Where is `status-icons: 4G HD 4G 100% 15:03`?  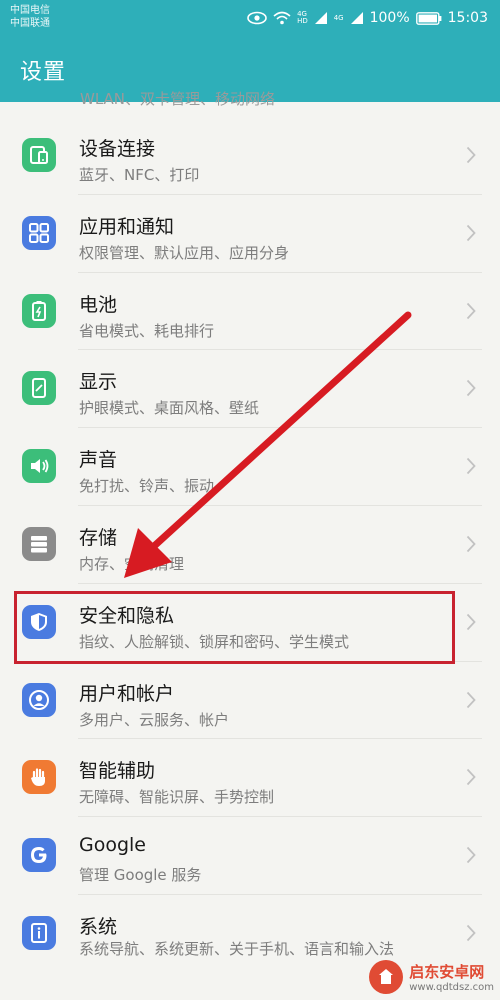
status-icons: 4G HD 4G 100% 15:03 is located at coordinates (367, 18).